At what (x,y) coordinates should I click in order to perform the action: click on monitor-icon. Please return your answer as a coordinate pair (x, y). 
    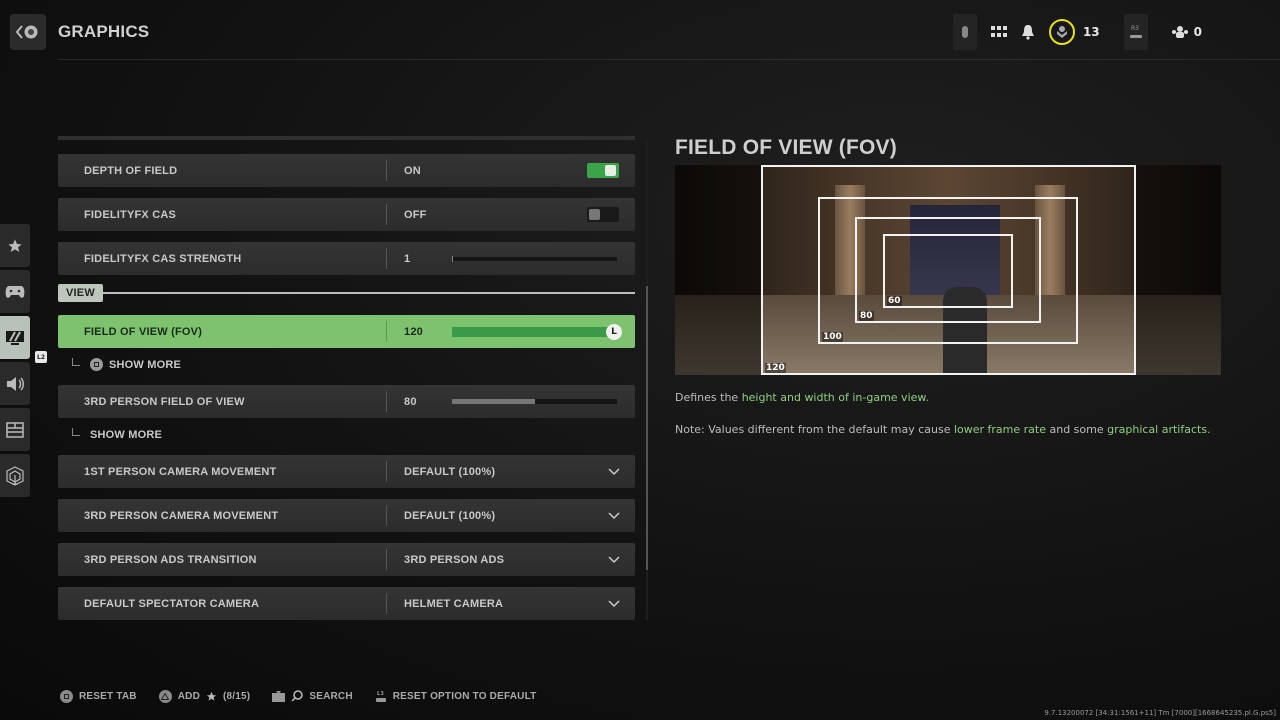
    Looking at the image, I should click on (15, 337).